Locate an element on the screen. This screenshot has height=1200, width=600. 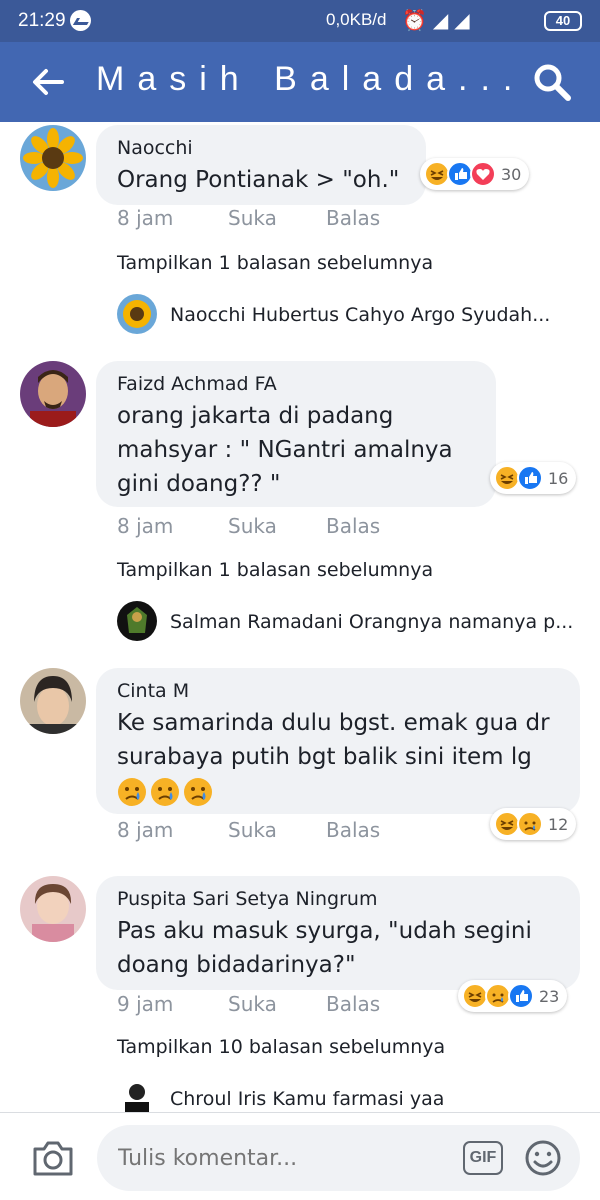
avatar-naocchi is located at coordinates (53, 158).